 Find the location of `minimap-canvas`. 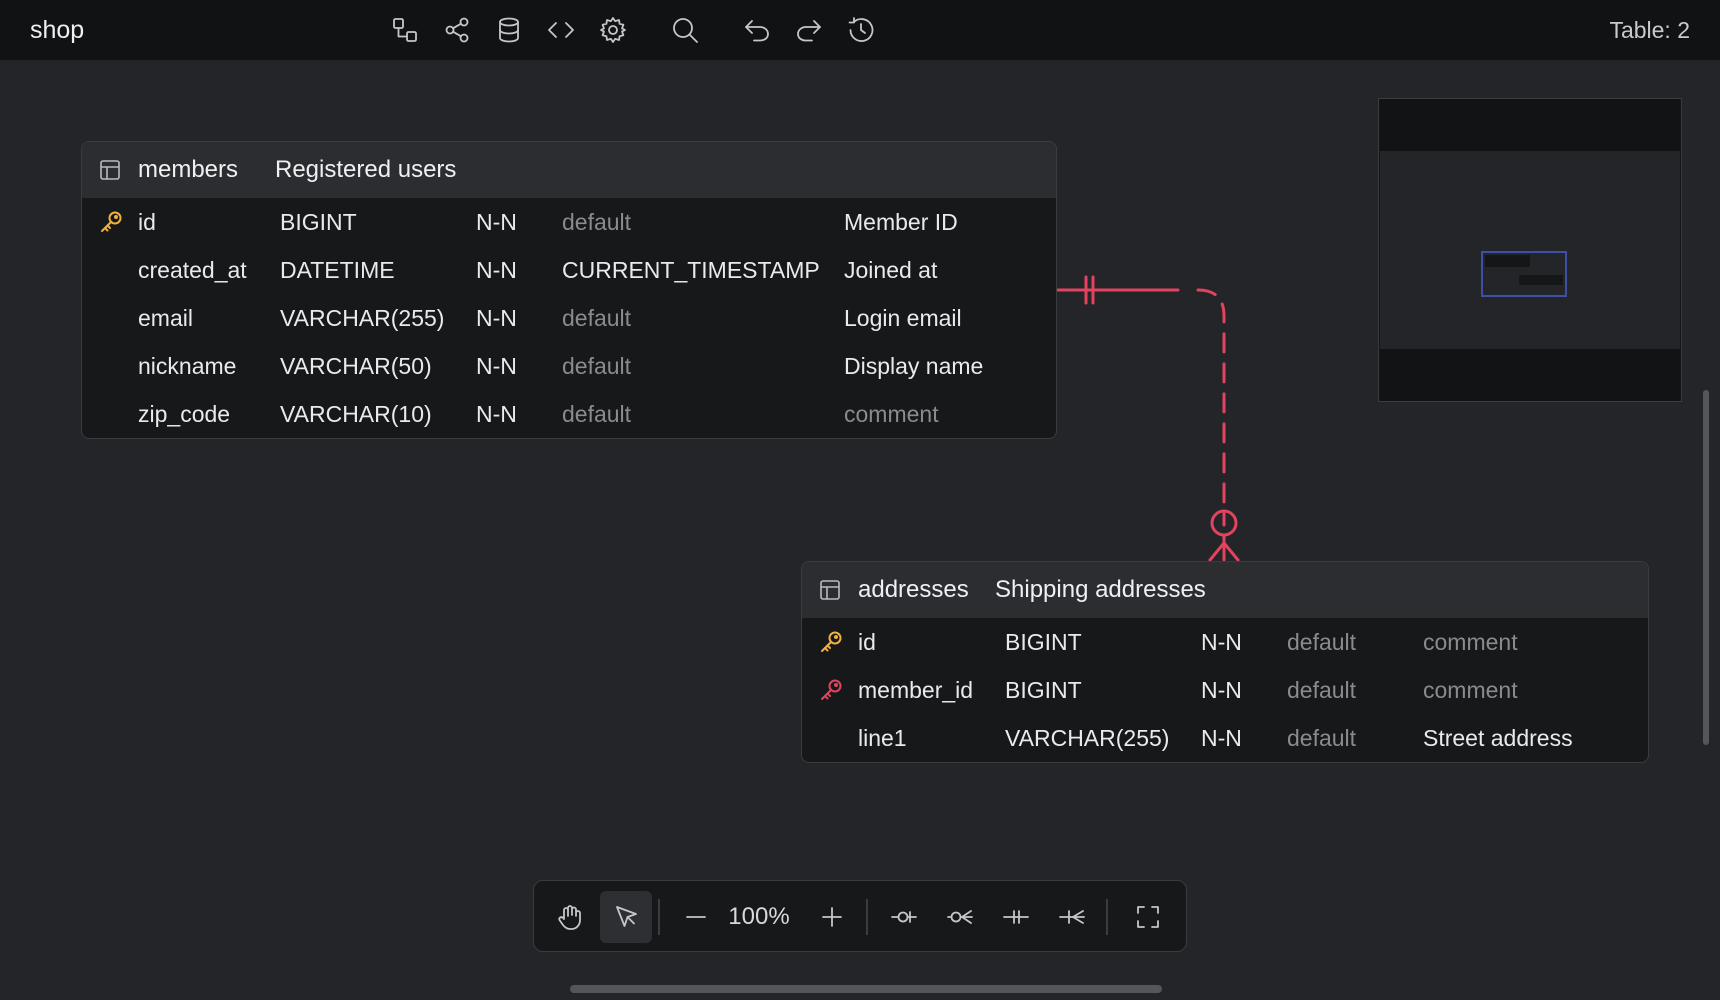

minimap-canvas is located at coordinates (1530, 250).